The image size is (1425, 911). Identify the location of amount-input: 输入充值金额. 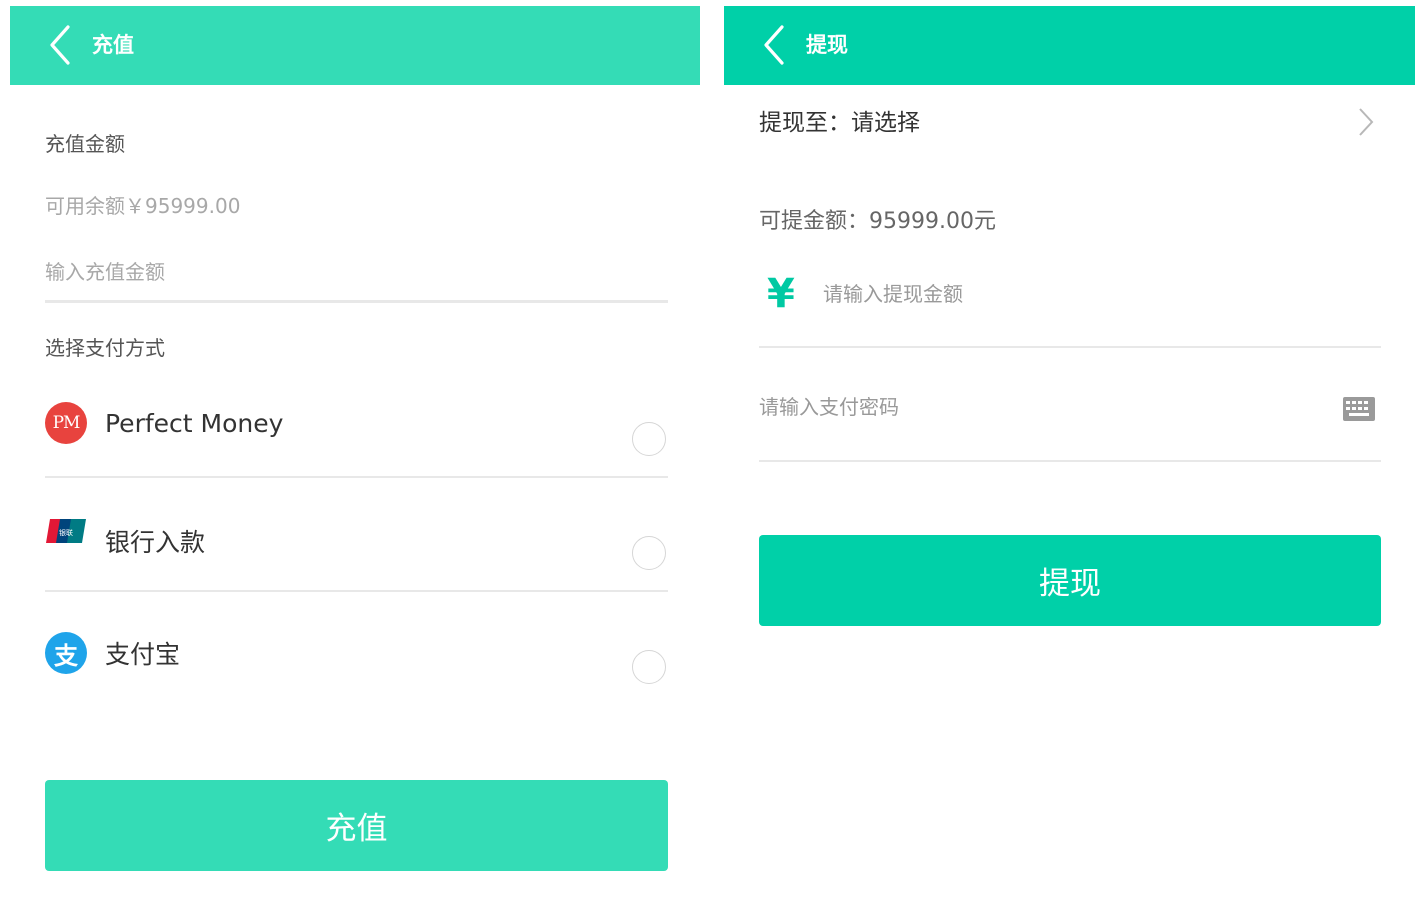
(356, 276).